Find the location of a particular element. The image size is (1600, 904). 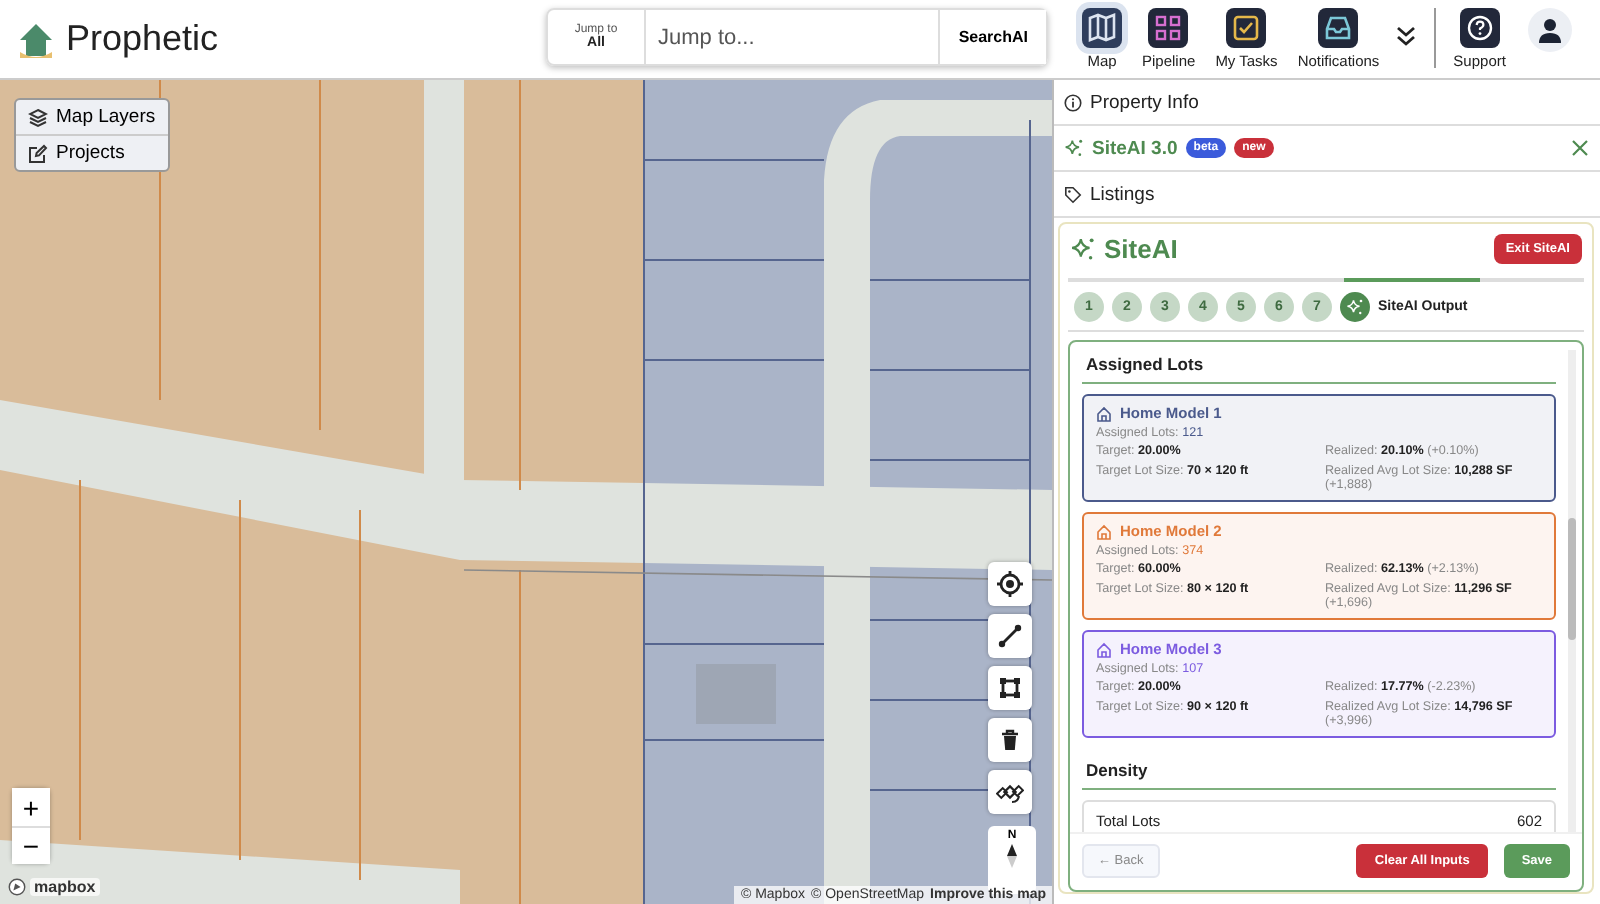

close-button is located at coordinates (1580, 148).